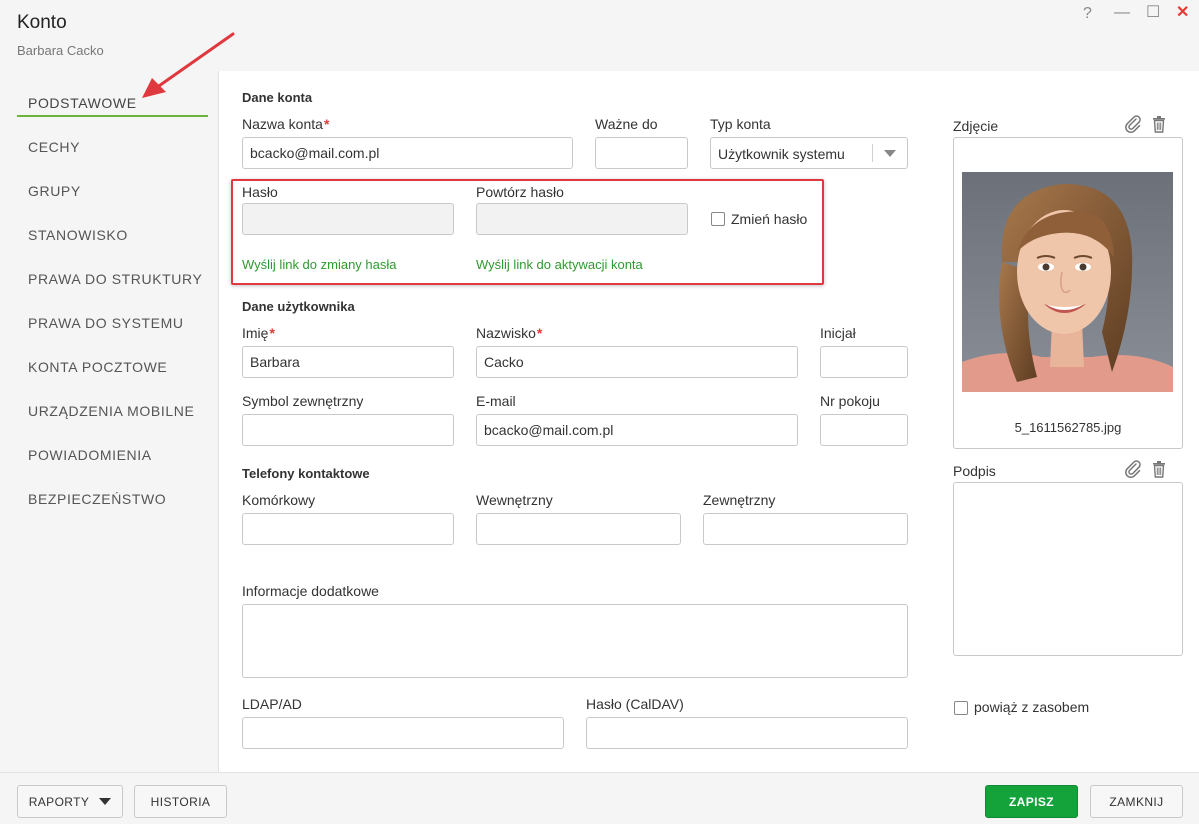 The width and height of the screenshot is (1199, 824). I want to click on room-number-input, so click(864, 430).